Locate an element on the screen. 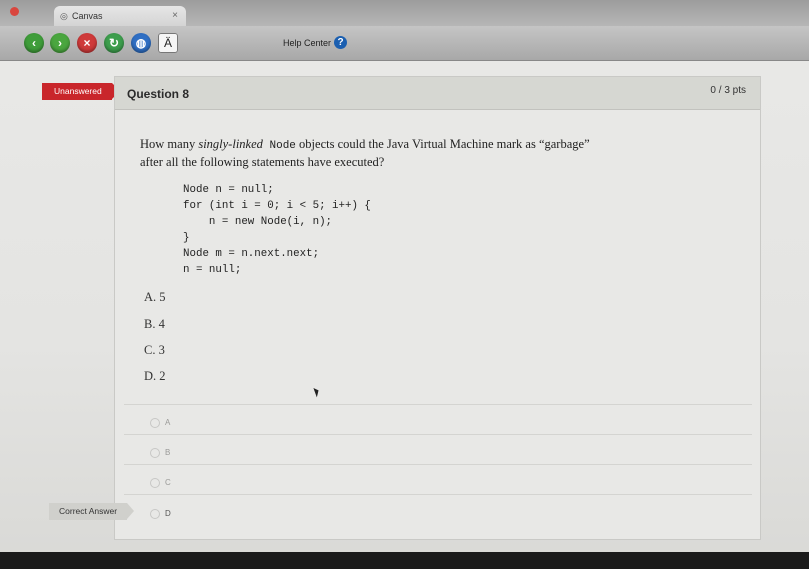  correct-answer-flag: Correct Answer is located at coordinates (91, 511).